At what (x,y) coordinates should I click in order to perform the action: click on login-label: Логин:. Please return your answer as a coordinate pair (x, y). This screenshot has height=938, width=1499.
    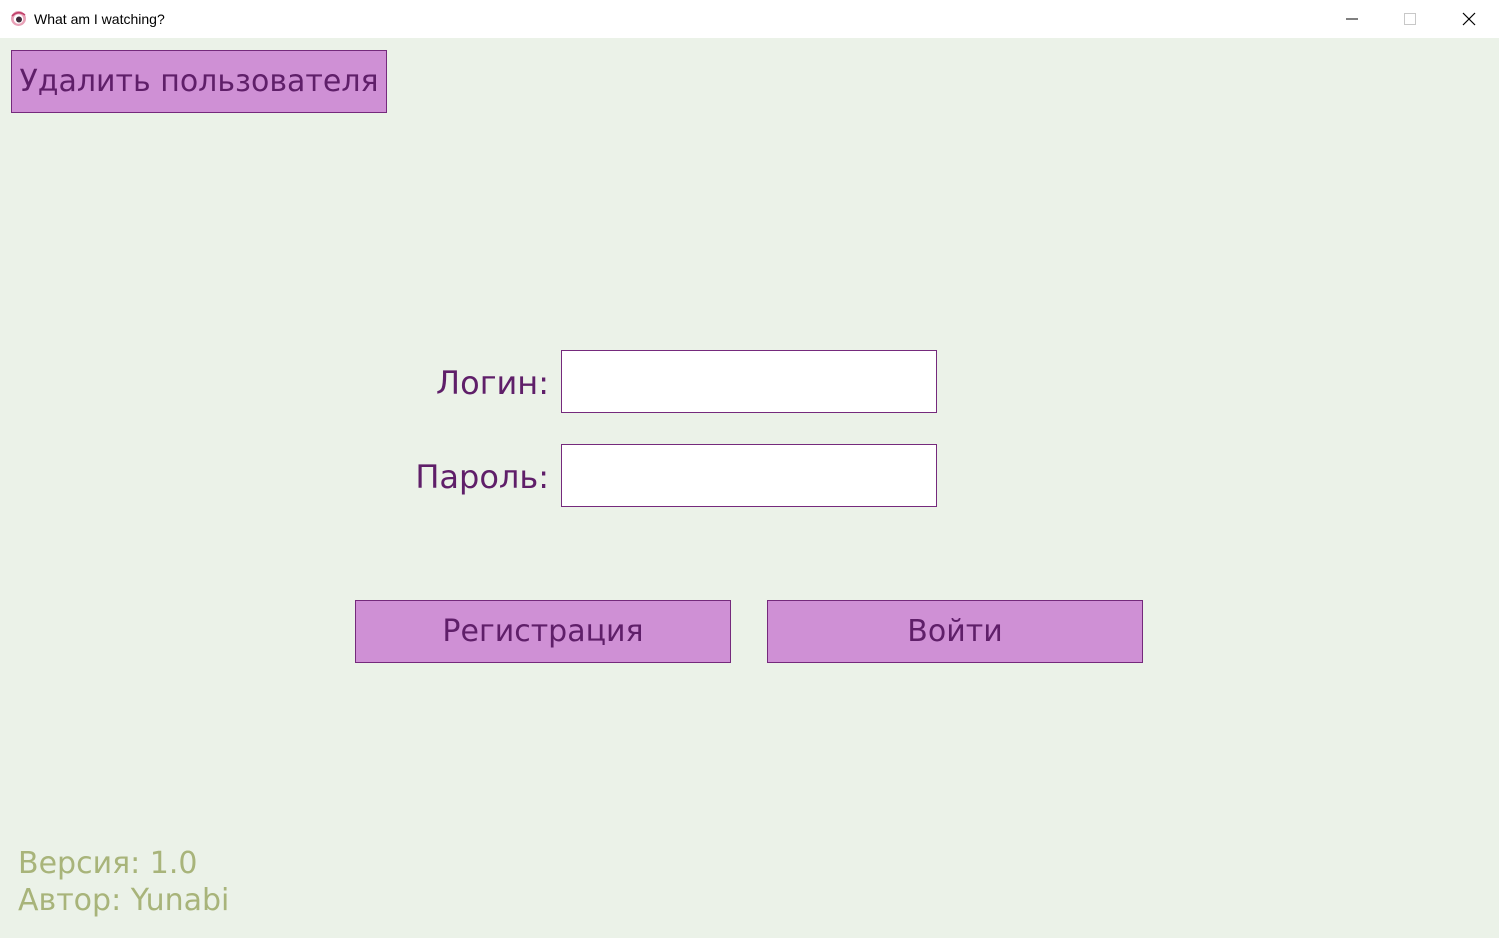
    Looking at the image, I should click on (492, 383).